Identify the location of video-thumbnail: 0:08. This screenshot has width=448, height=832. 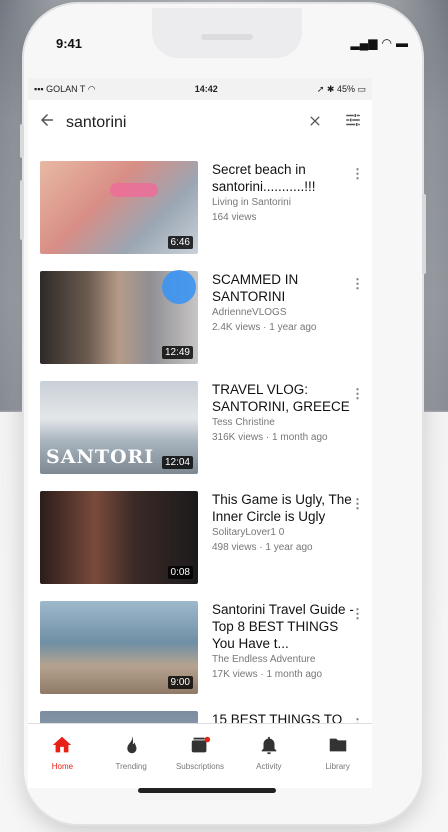
(119, 537).